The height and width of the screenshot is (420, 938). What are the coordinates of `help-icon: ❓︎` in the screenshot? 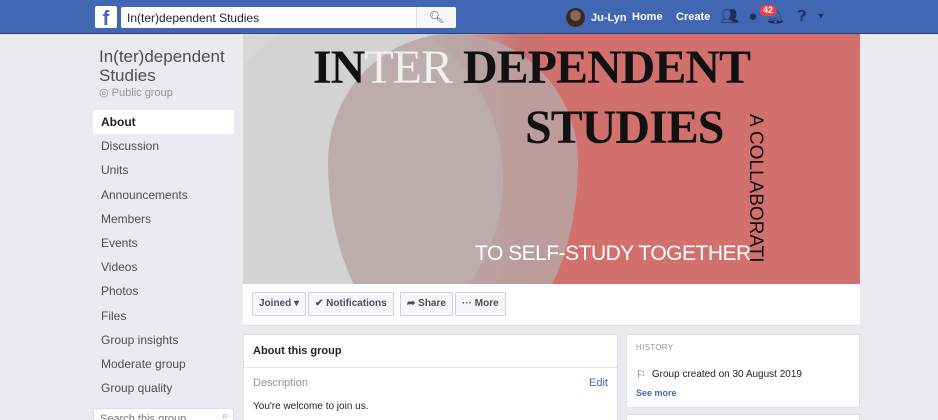 It's located at (802, 17).